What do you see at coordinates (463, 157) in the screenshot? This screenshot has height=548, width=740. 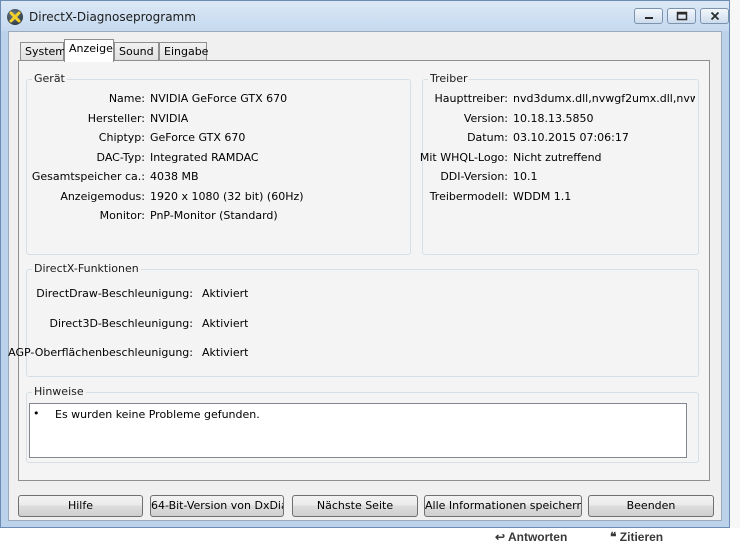 I see `driver-whql-label: Mit WHQL-Logo:` at bounding box center [463, 157].